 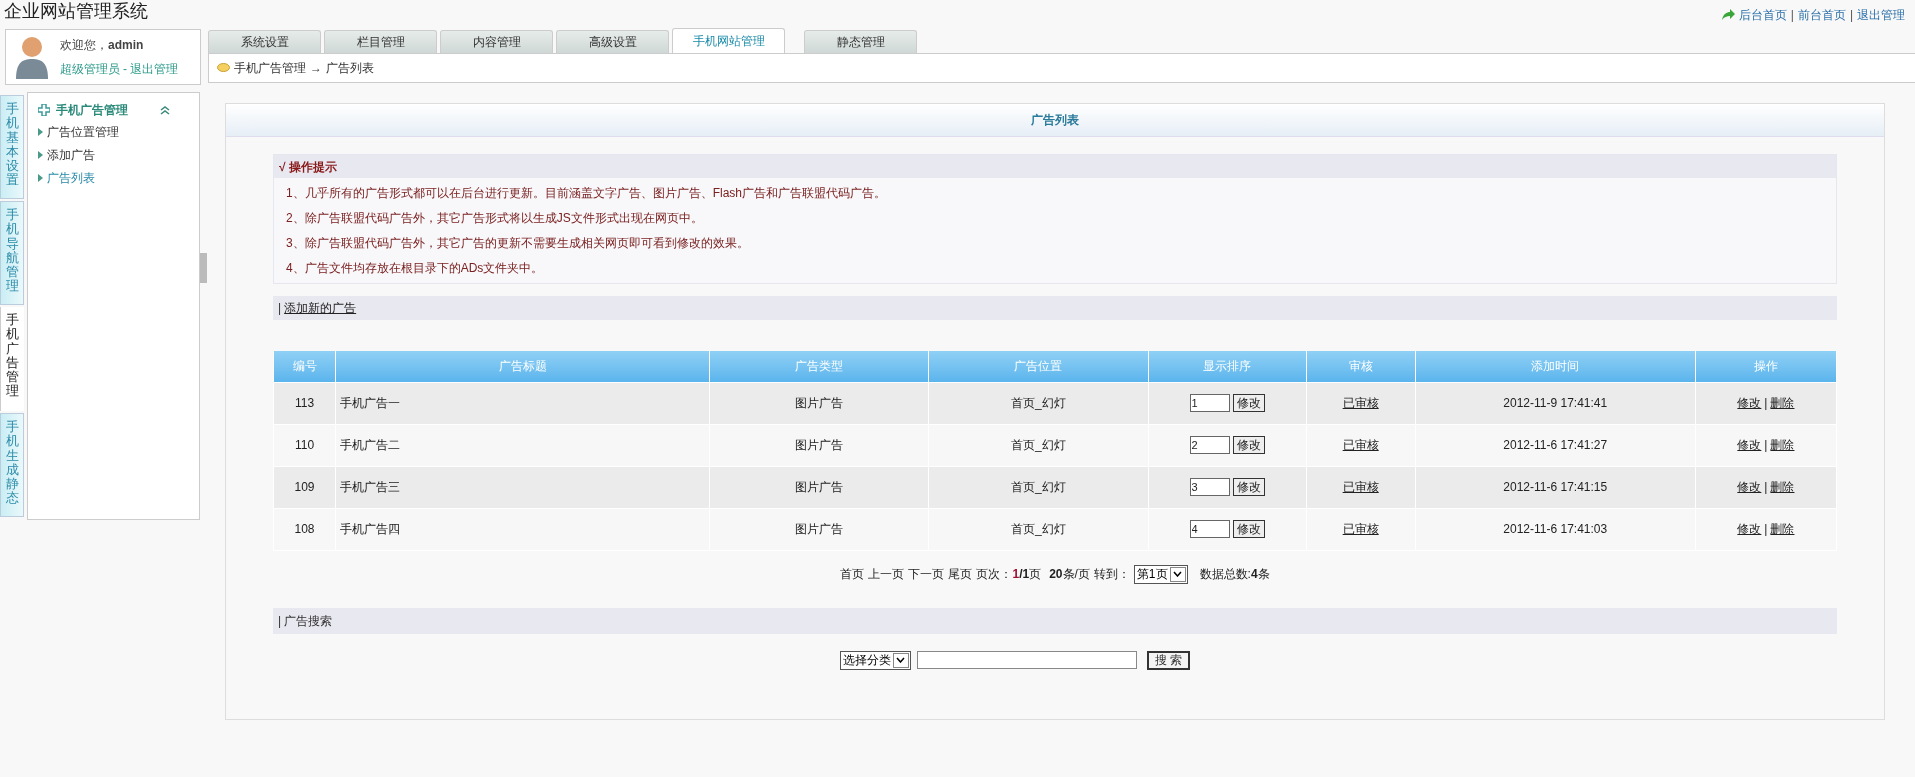 I want to click on nav-tab: 手机网站管理, so click(x=728, y=40).